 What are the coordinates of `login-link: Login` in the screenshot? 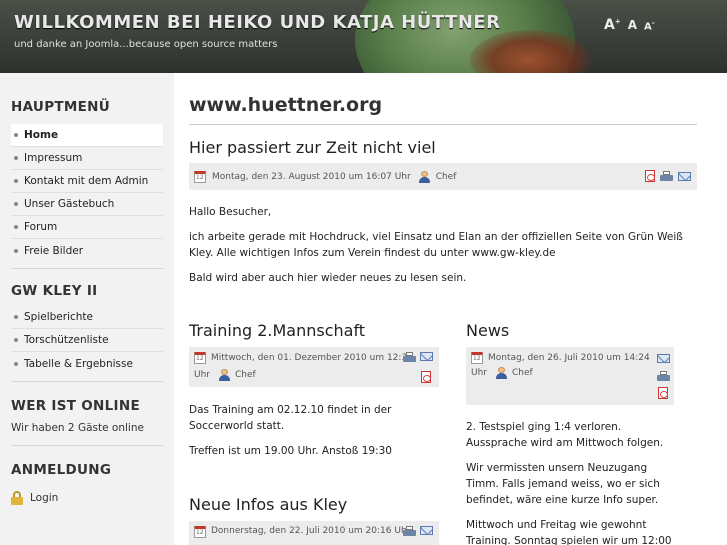 It's located at (87, 498).